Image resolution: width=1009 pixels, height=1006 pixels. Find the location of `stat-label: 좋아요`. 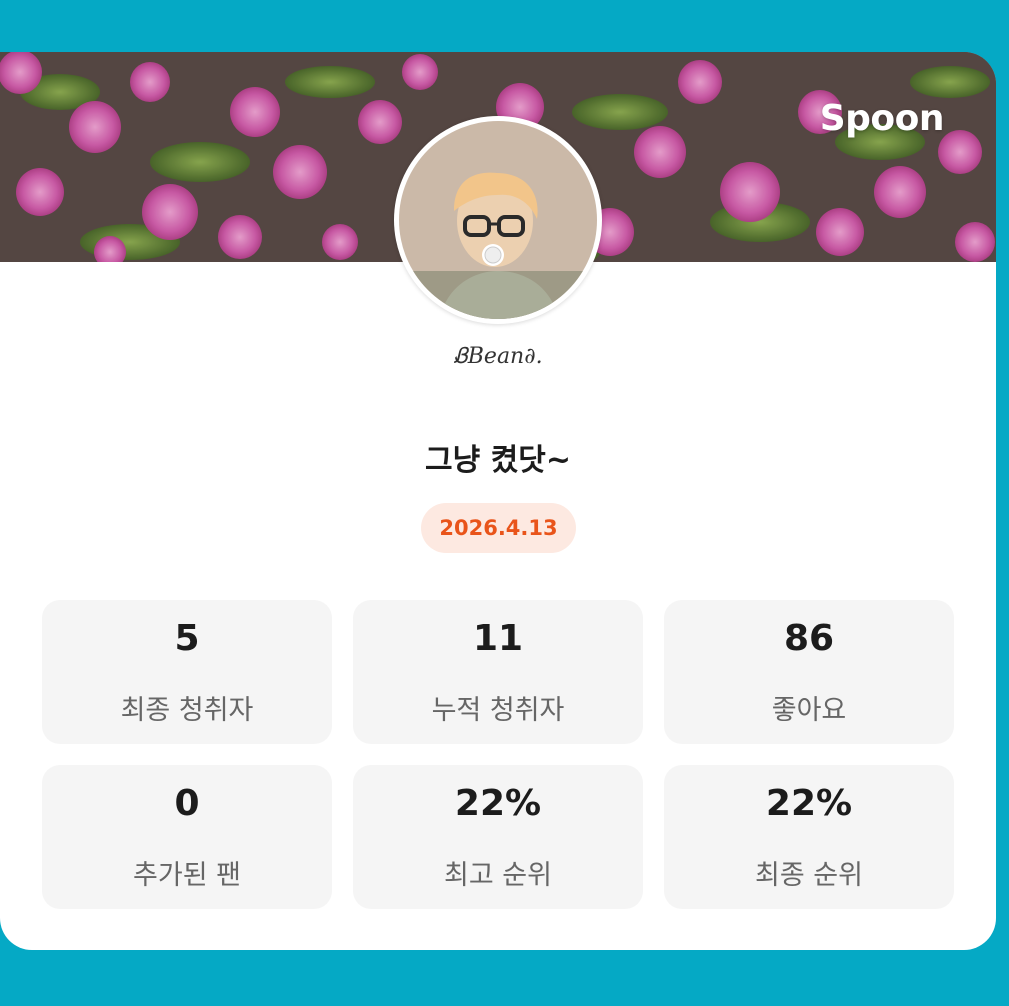

stat-label: 좋아요 is located at coordinates (809, 710).